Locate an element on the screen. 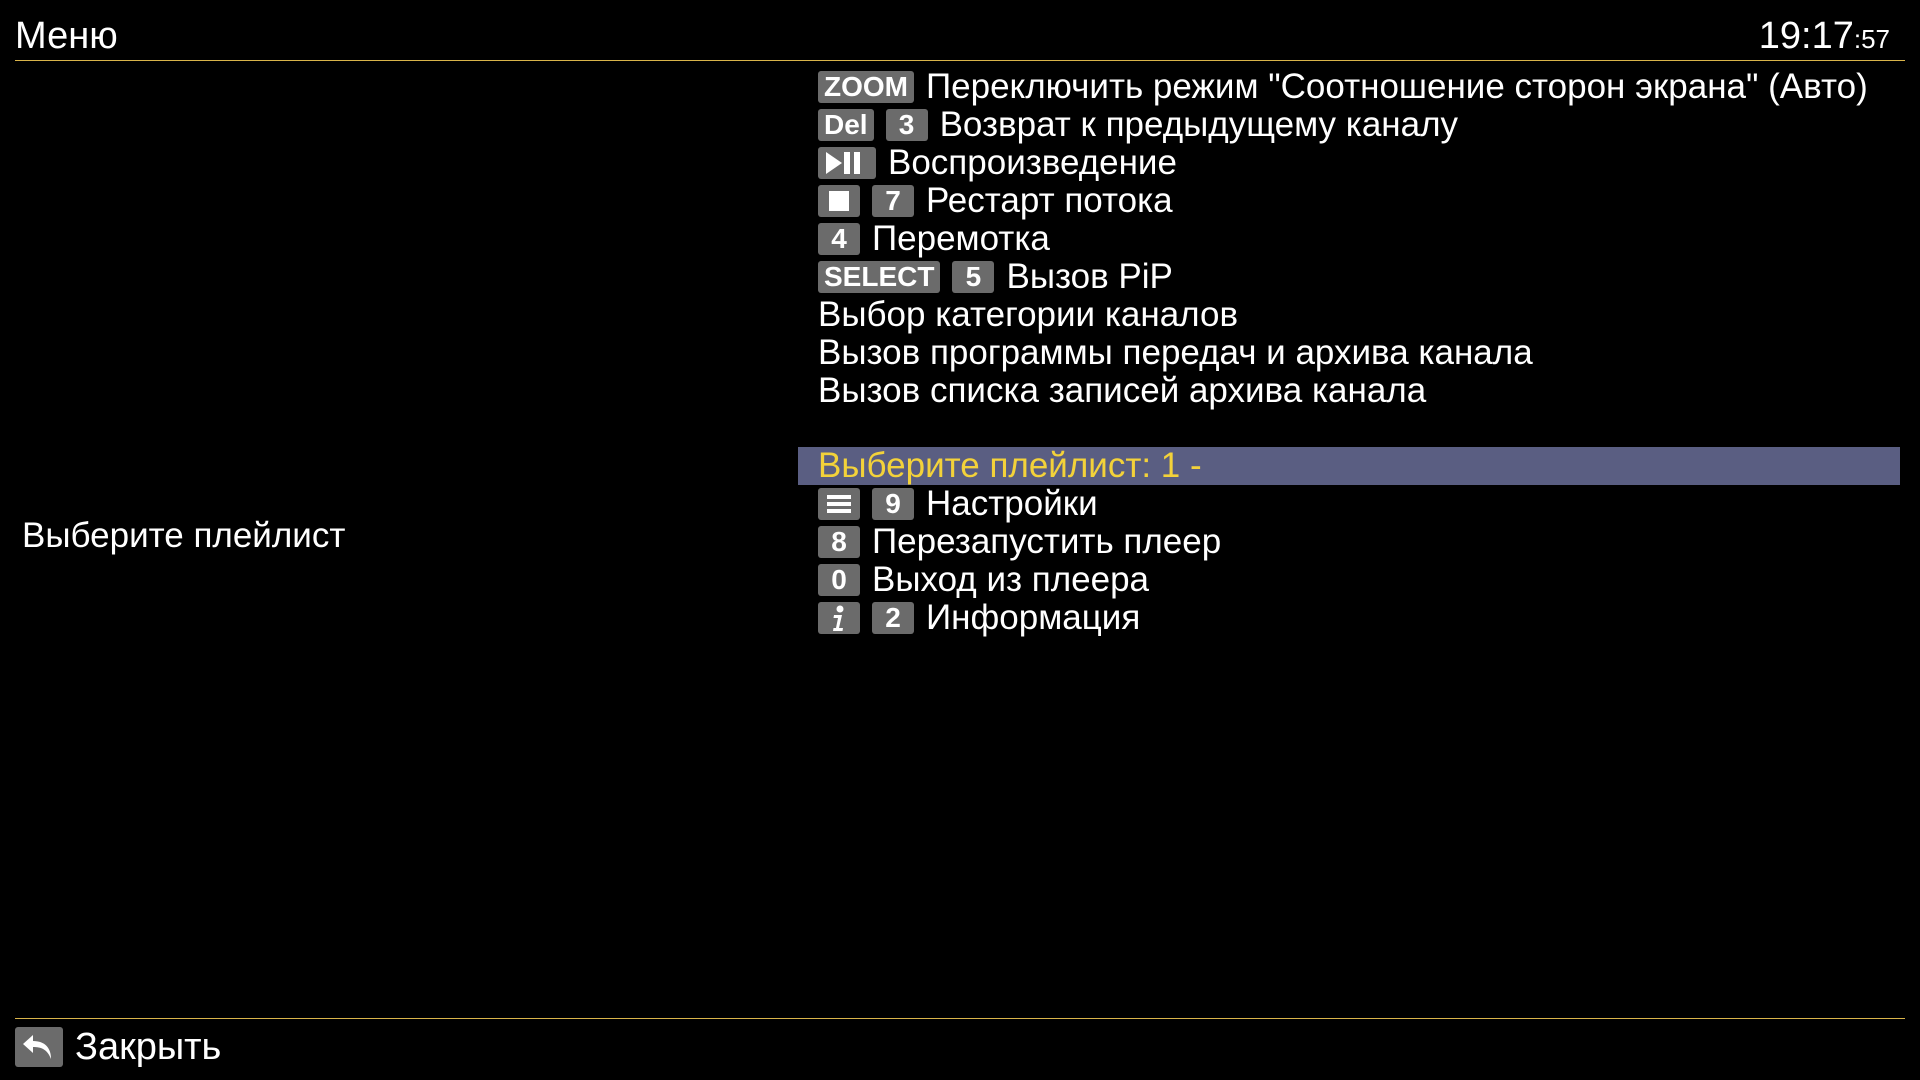 The width and height of the screenshot is (1920, 1080). menu-item-select-playlist: Выберите плейлист: 1 - is located at coordinates (1349, 466).